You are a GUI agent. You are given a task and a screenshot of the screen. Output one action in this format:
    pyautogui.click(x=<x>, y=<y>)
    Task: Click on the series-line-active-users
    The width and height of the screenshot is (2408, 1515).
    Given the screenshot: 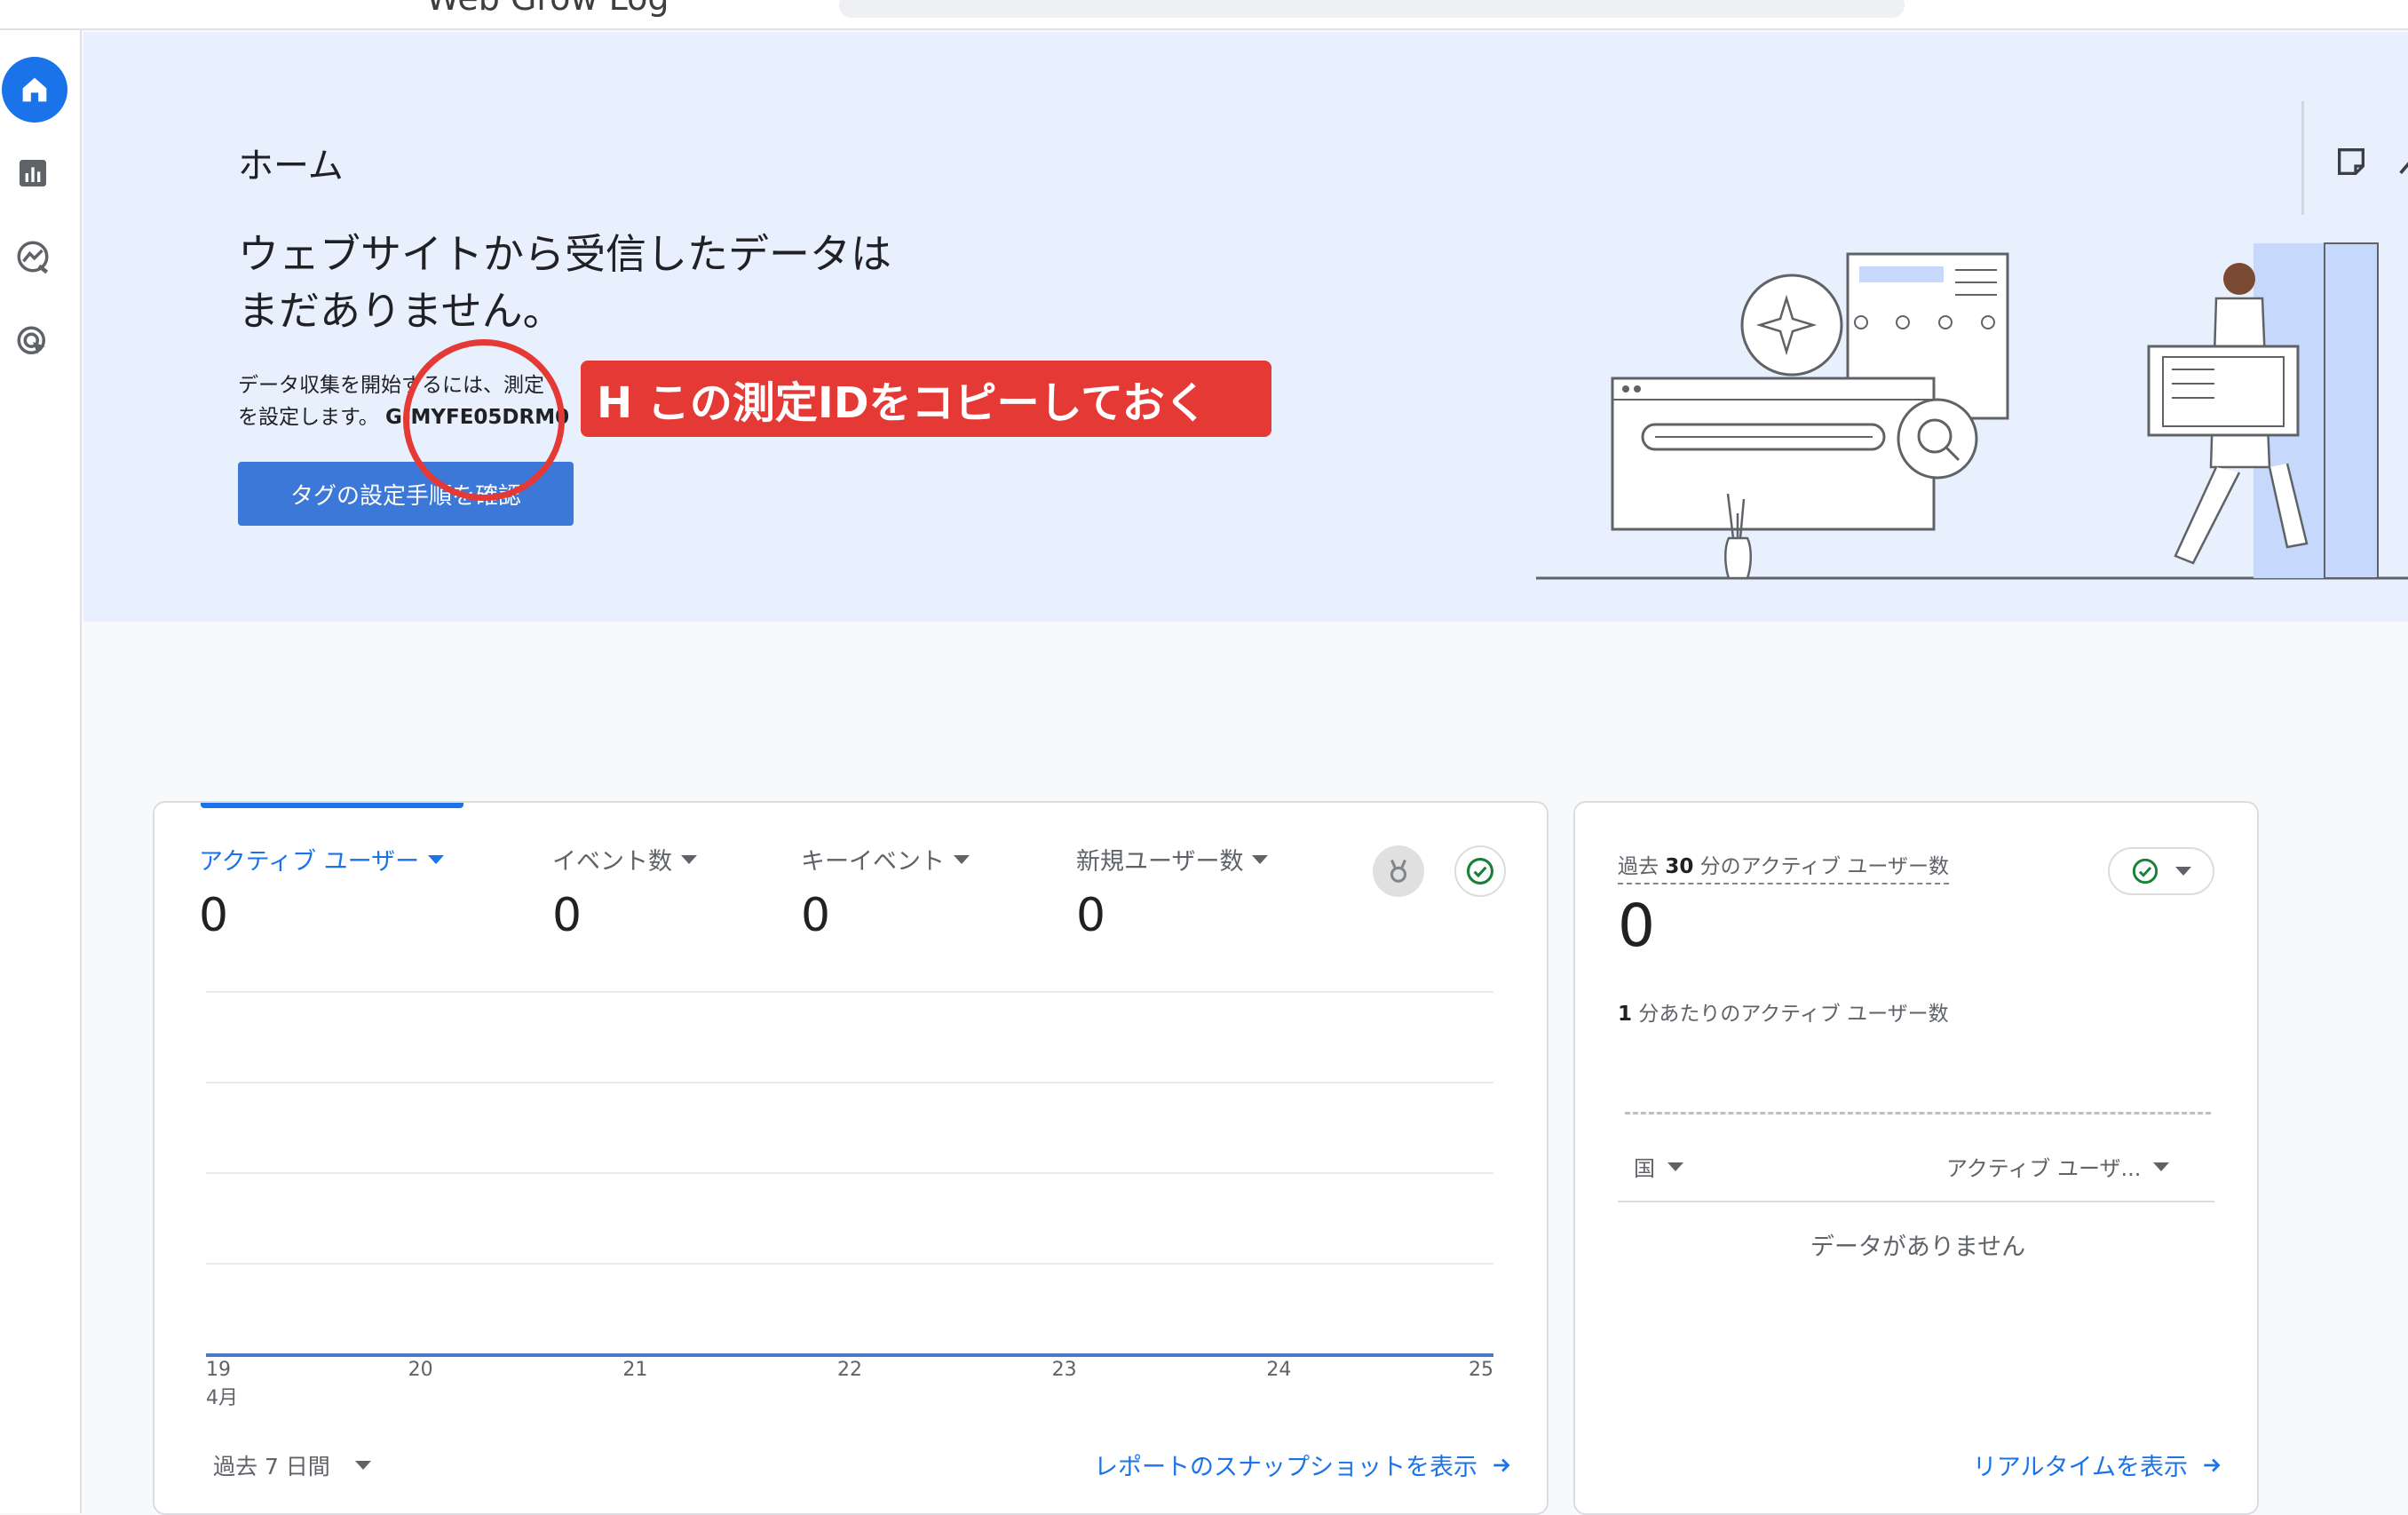 What is the action you would take?
    pyautogui.click(x=849, y=1355)
    